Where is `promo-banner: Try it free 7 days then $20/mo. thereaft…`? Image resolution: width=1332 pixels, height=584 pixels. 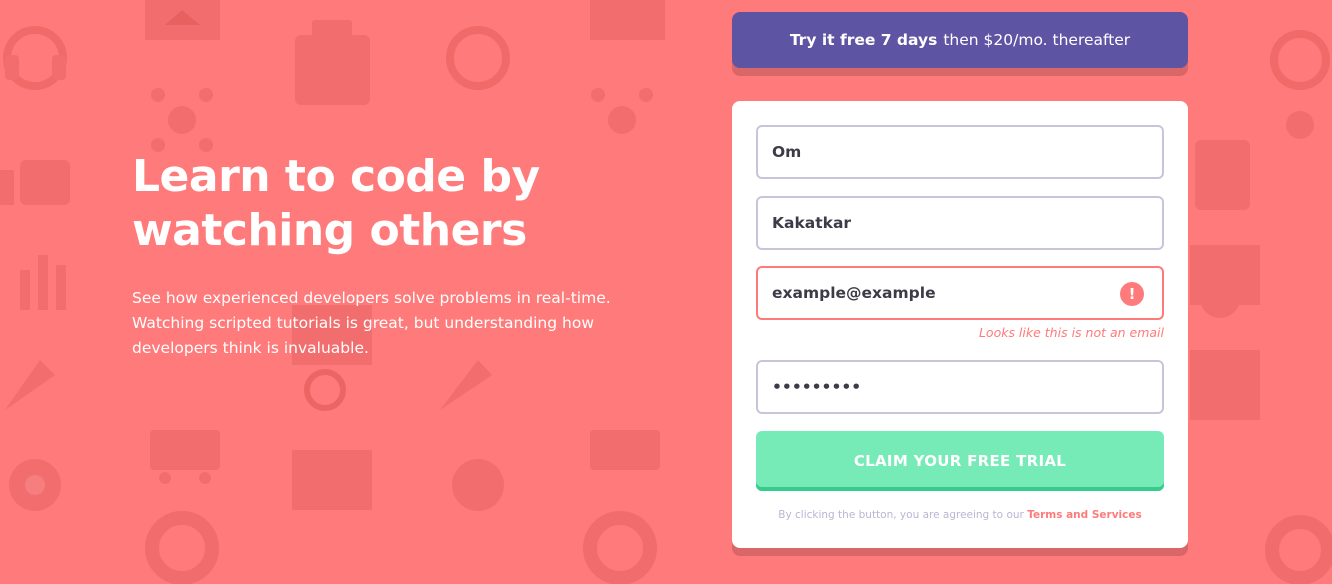
promo-banner: Try it free 7 days then $20/mo. thereaft… is located at coordinates (960, 40).